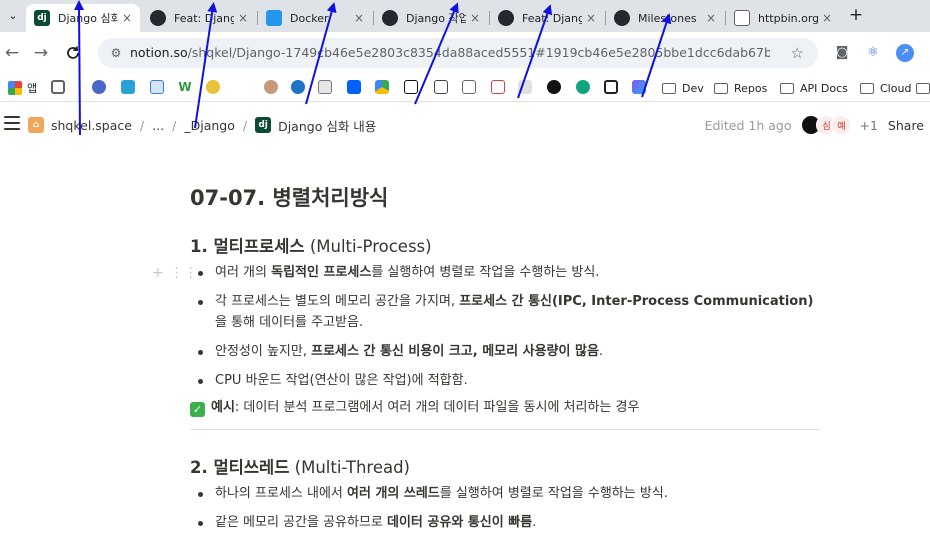  What do you see at coordinates (505, 351) in the screenshot?
I see `list-item: 안정성이 높지만, 프로세스 간 통신 비용이 크고, 메모리 사용량이 많음.` at bounding box center [505, 351].